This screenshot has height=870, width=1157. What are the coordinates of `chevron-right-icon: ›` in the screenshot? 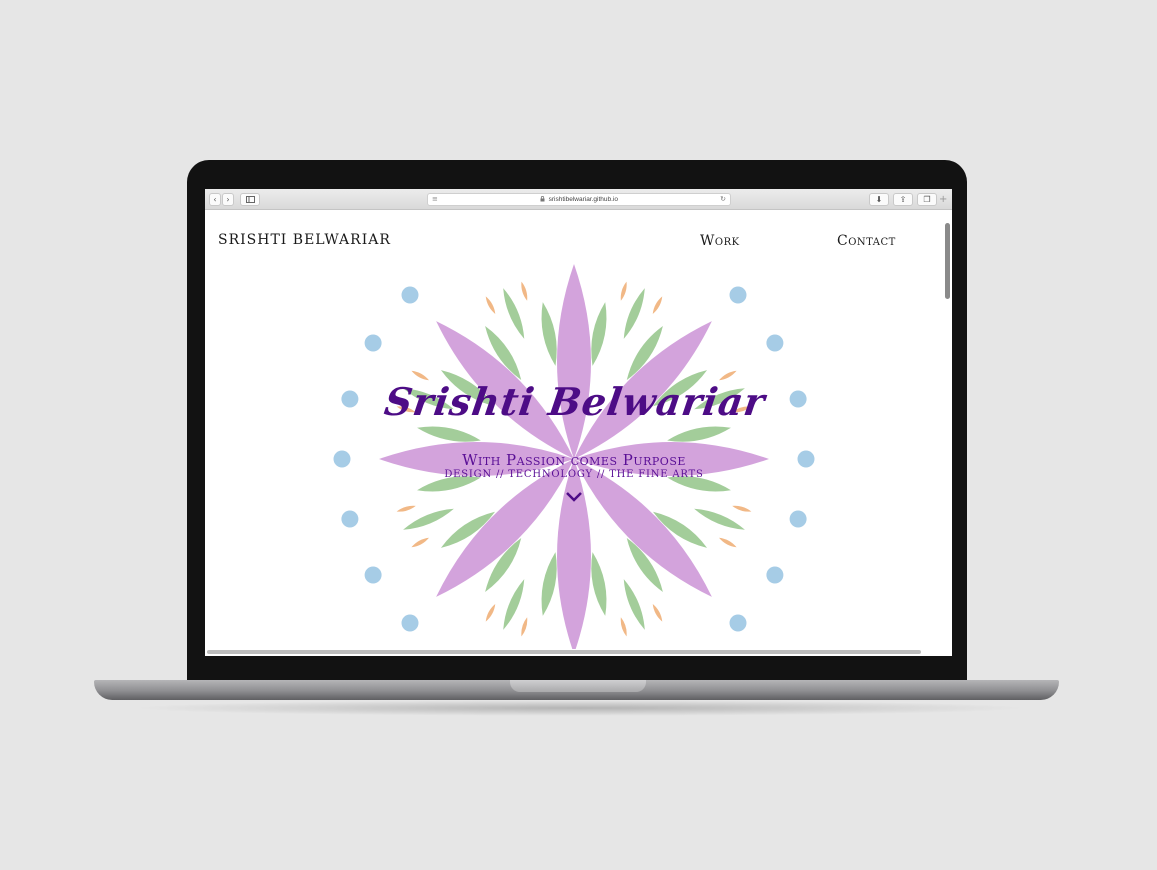 It's located at (228, 199).